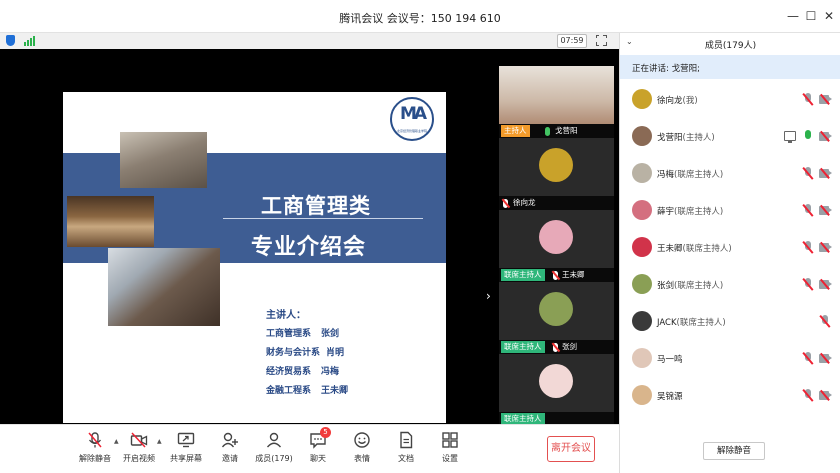 The height and width of the screenshot is (473, 840). I want to click on start-video-button: 开启视频, so click(139, 447).